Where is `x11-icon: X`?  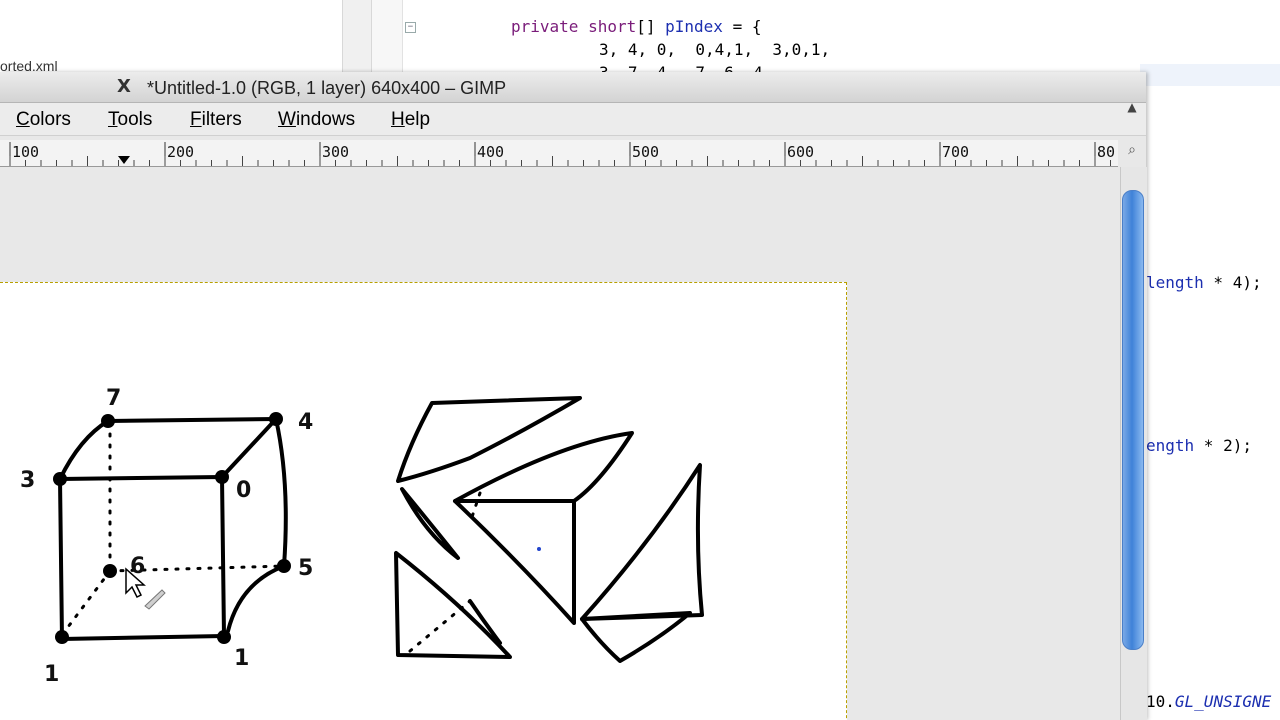 x11-icon: X is located at coordinates (124, 86).